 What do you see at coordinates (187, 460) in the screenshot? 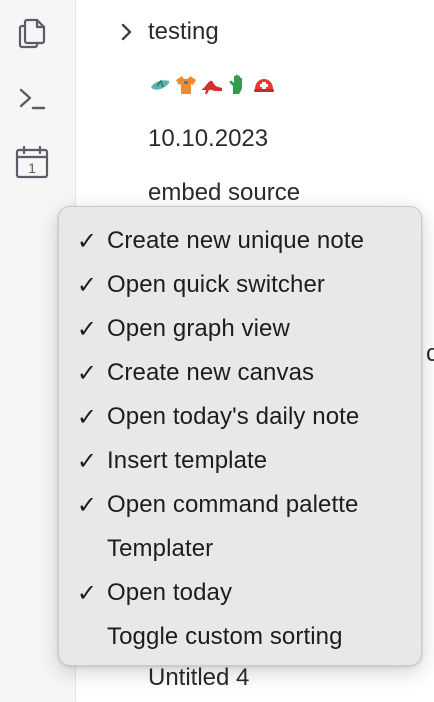
I see `menu-item-label: Insert template` at bounding box center [187, 460].